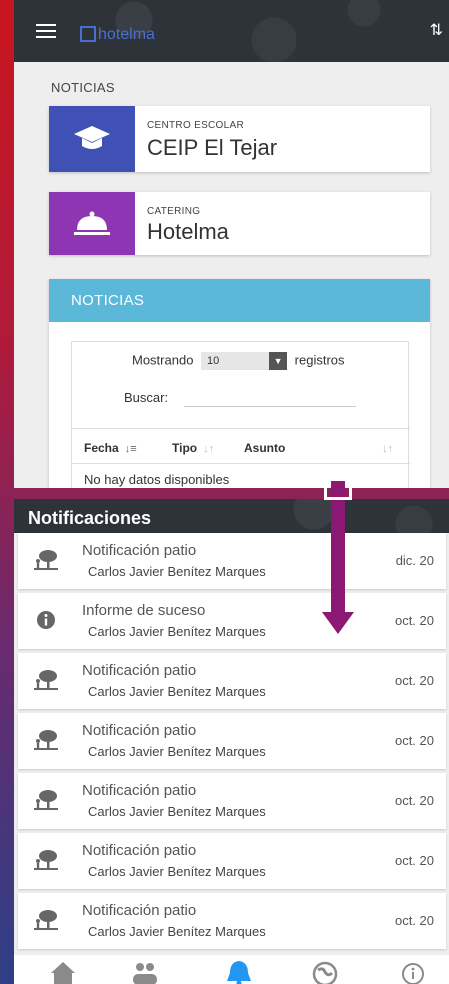 This screenshot has height=984, width=449. What do you see at coordinates (193, 448) in the screenshot?
I see `column-tipo: Tipo ↓↑` at bounding box center [193, 448].